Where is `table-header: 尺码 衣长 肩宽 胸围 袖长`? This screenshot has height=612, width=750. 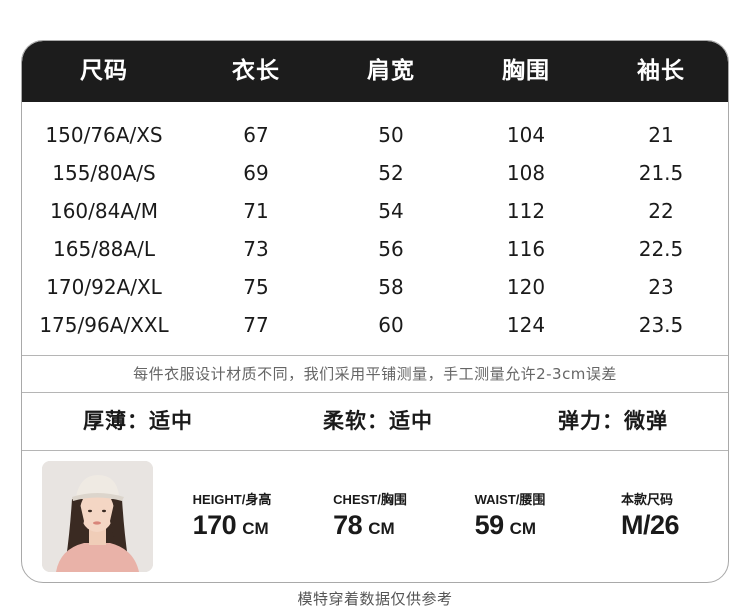
table-header: 尺码 衣长 肩宽 胸围 袖长 is located at coordinates (375, 71).